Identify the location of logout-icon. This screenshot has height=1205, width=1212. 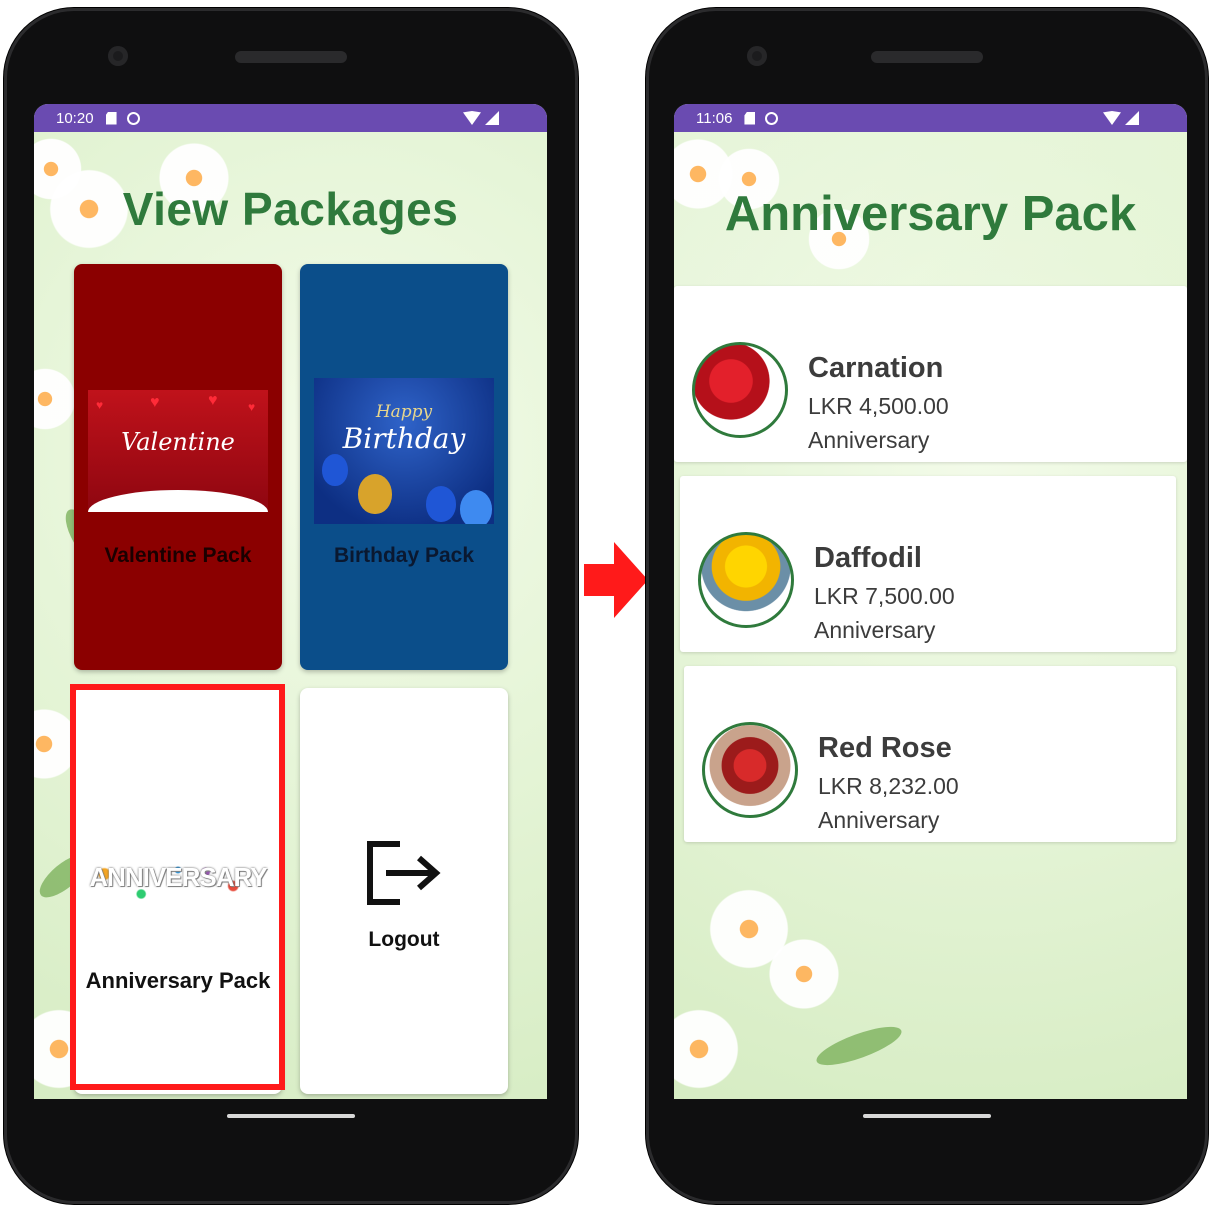
(404, 873).